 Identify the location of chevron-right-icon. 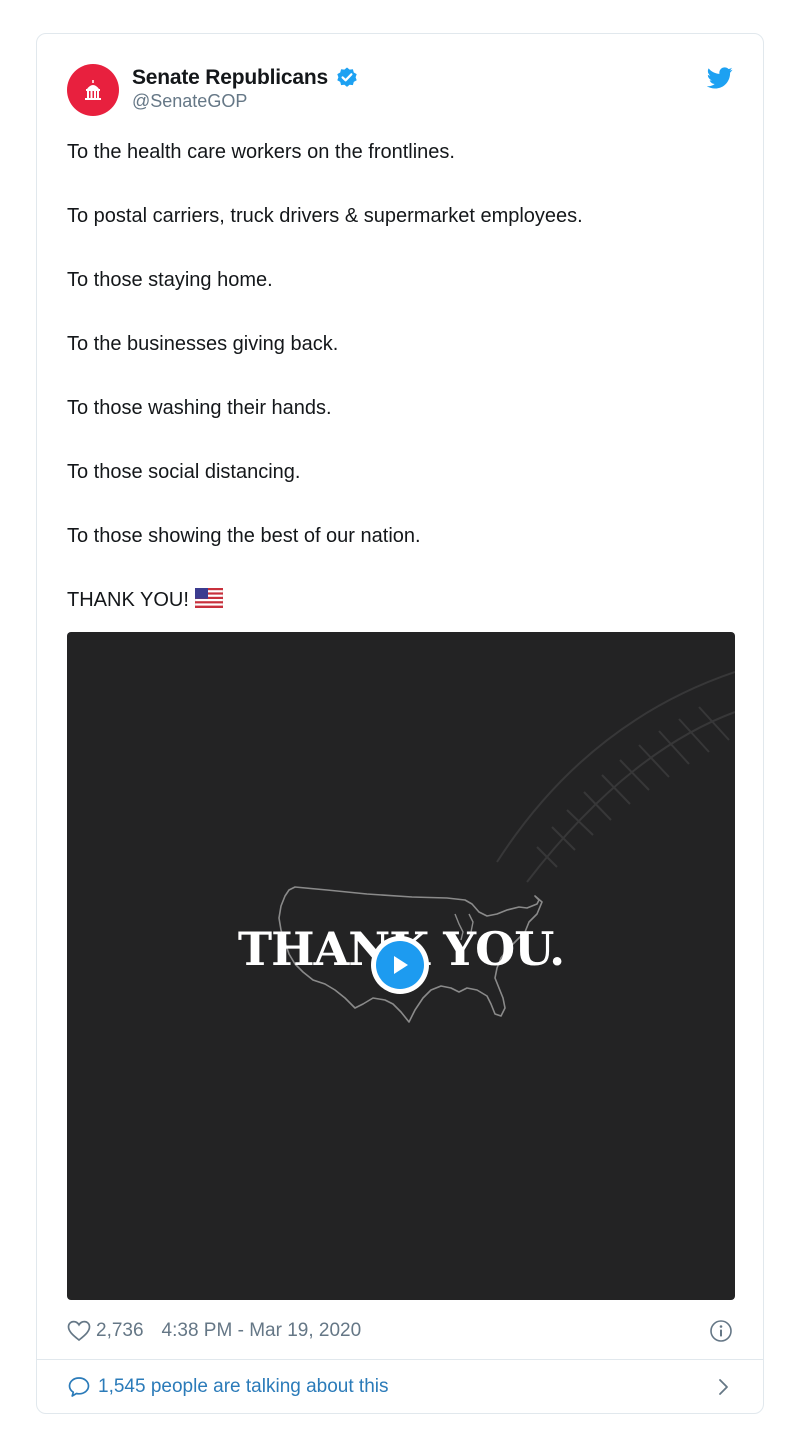
(724, 1387).